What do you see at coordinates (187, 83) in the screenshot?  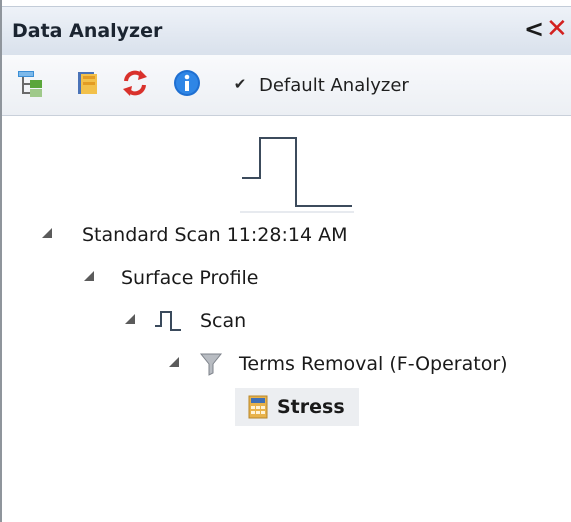 I see `info-icon` at bounding box center [187, 83].